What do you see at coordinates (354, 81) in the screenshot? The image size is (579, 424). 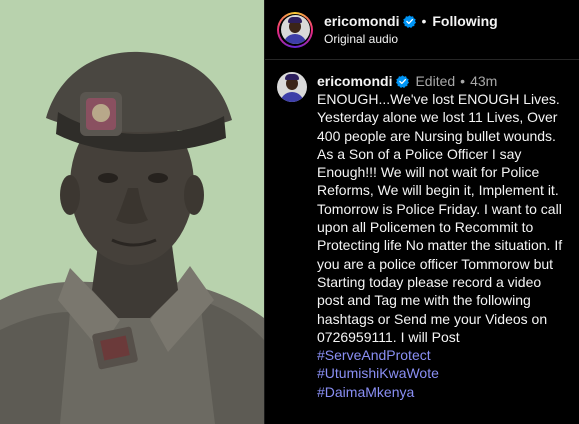 I see `caption-username: ericomondi` at bounding box center [354, 81].